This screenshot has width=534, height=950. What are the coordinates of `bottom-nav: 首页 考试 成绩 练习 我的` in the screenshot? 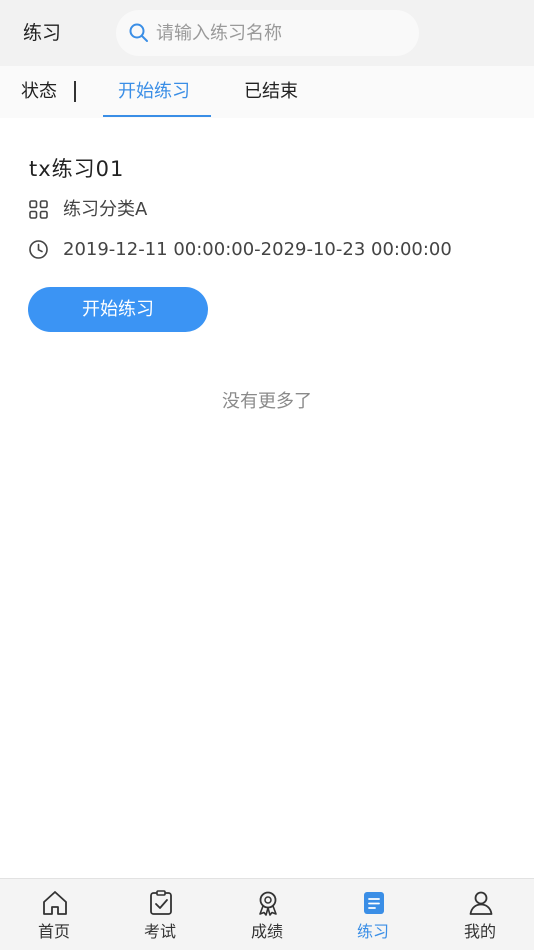 It's located at (267, 914).